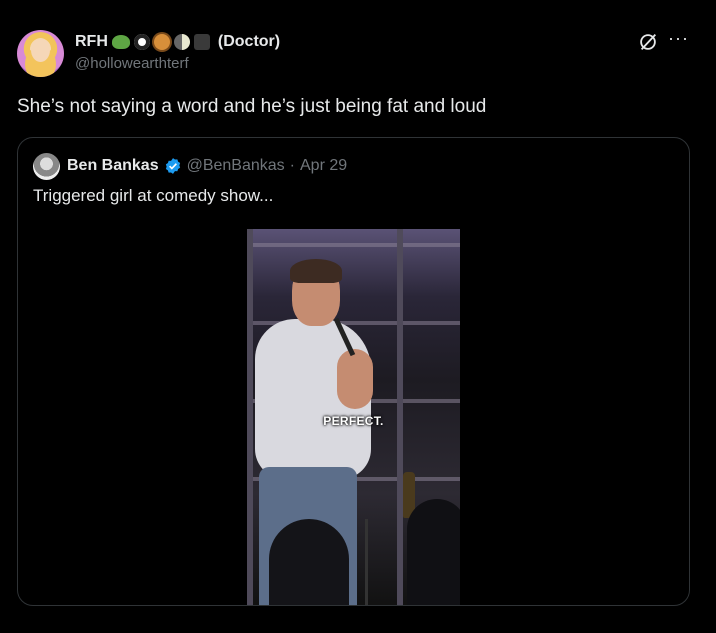  I want to click on black-square-icon, so click(201, 42).